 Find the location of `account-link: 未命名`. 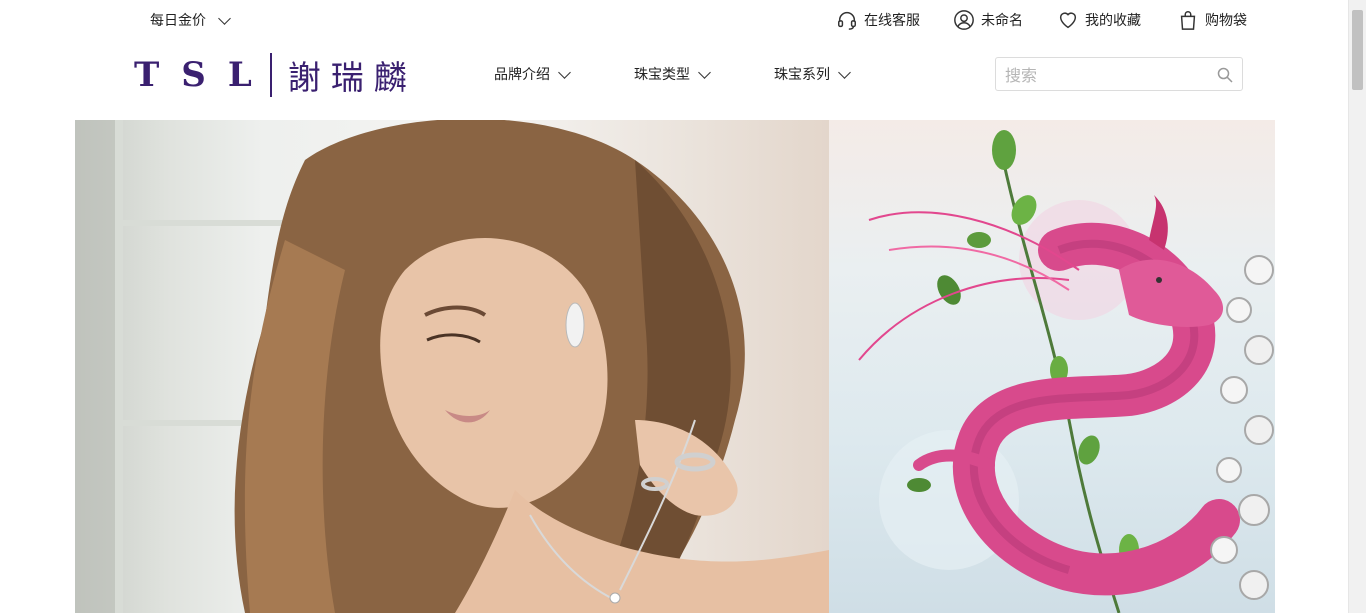

account-link: 未命名 is located at coordinates (988, 20).